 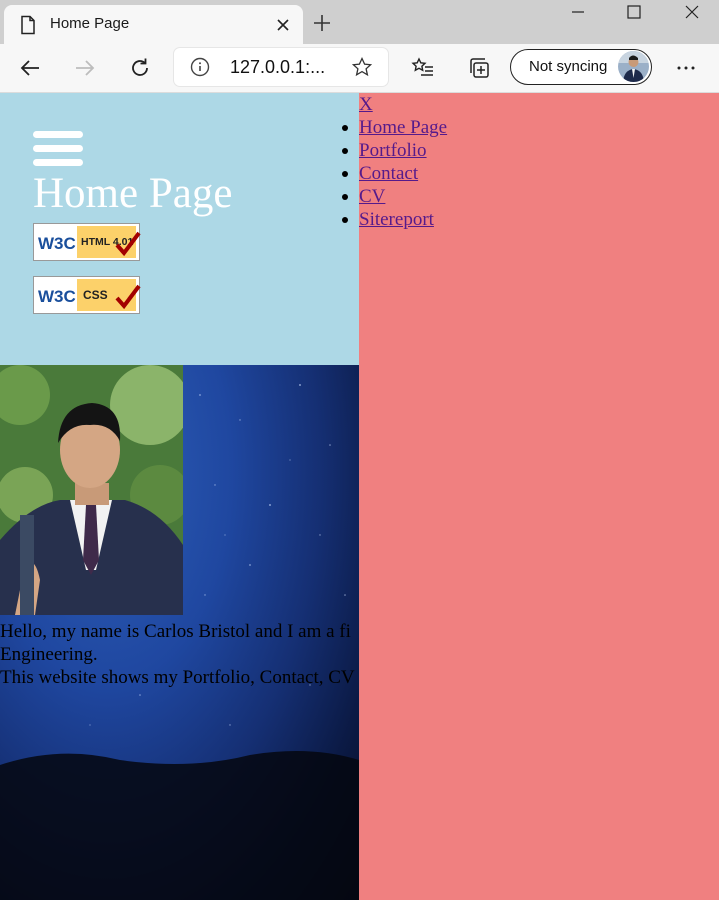 What do you see at coordinates (85, 68) in the screenshot?
I see `forward-icon` at bounding box center [85, 68].